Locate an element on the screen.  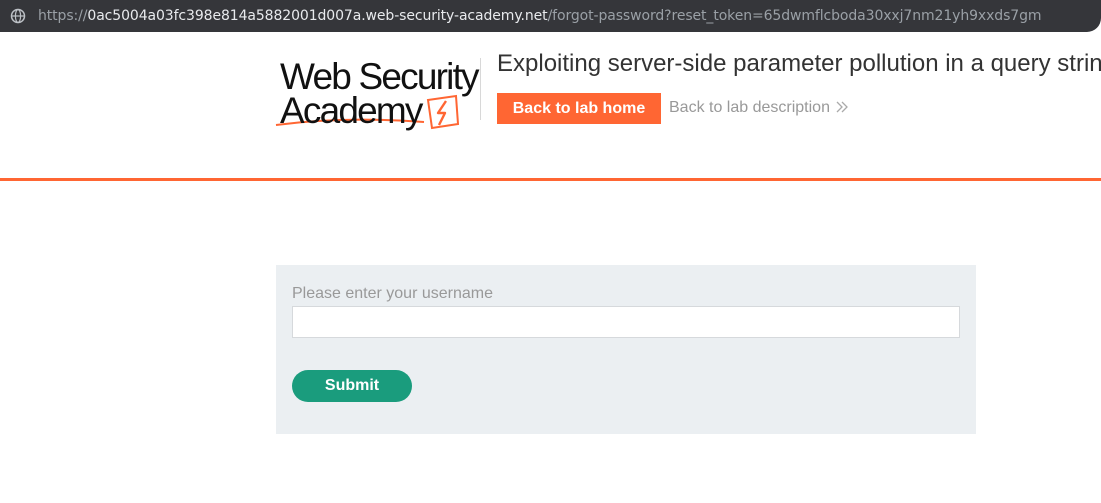
submit-button: Submit is located at coordinates (352, 386).